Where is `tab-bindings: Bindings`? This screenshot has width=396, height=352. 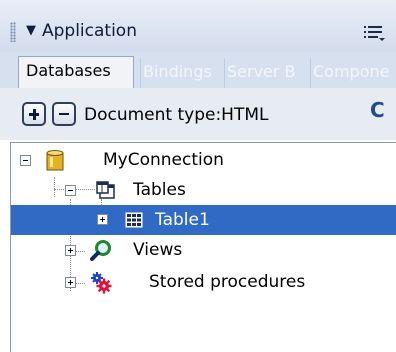 tab-bindings: Bindings is located at coordinates (181, 73).